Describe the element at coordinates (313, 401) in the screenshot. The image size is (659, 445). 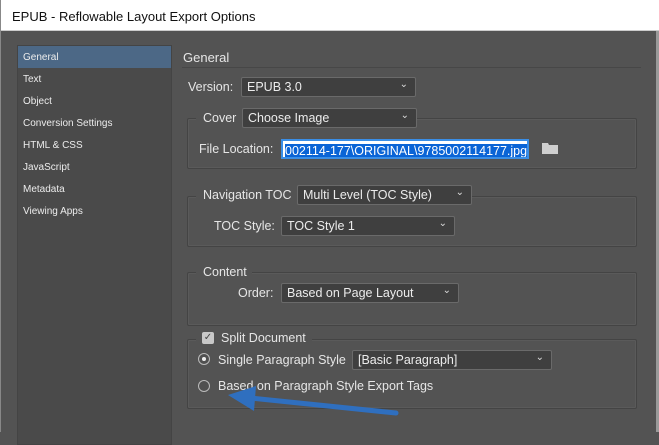
I see `annotation-arrow` at that location.